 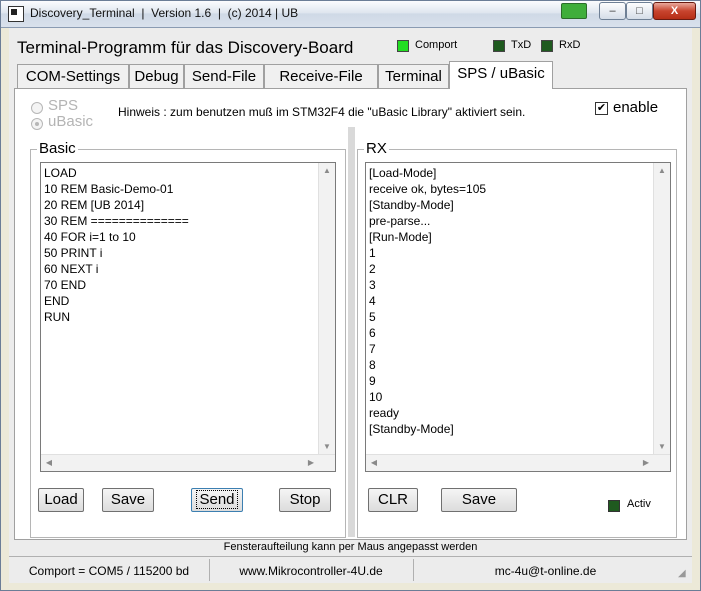 I want to click on close-button: X, so click(x=674, y=11).